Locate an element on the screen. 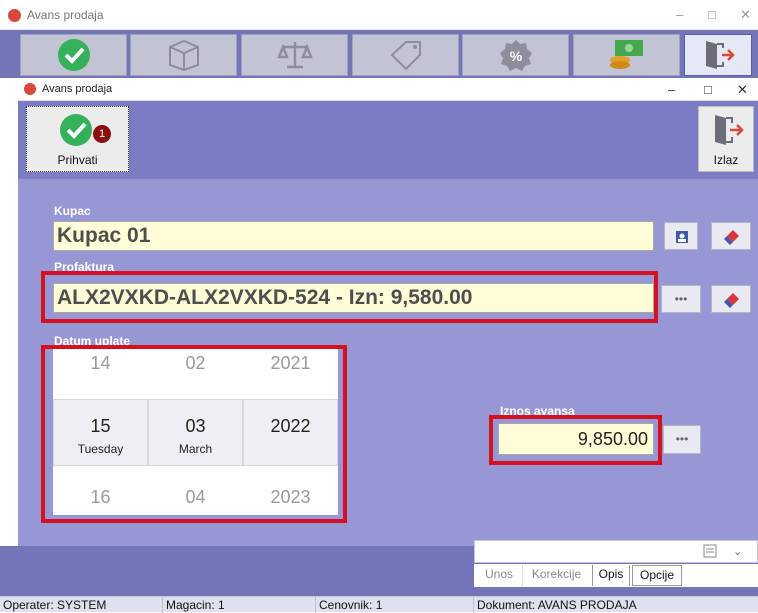  proforma-highlight is located at coordinates (349, 297).